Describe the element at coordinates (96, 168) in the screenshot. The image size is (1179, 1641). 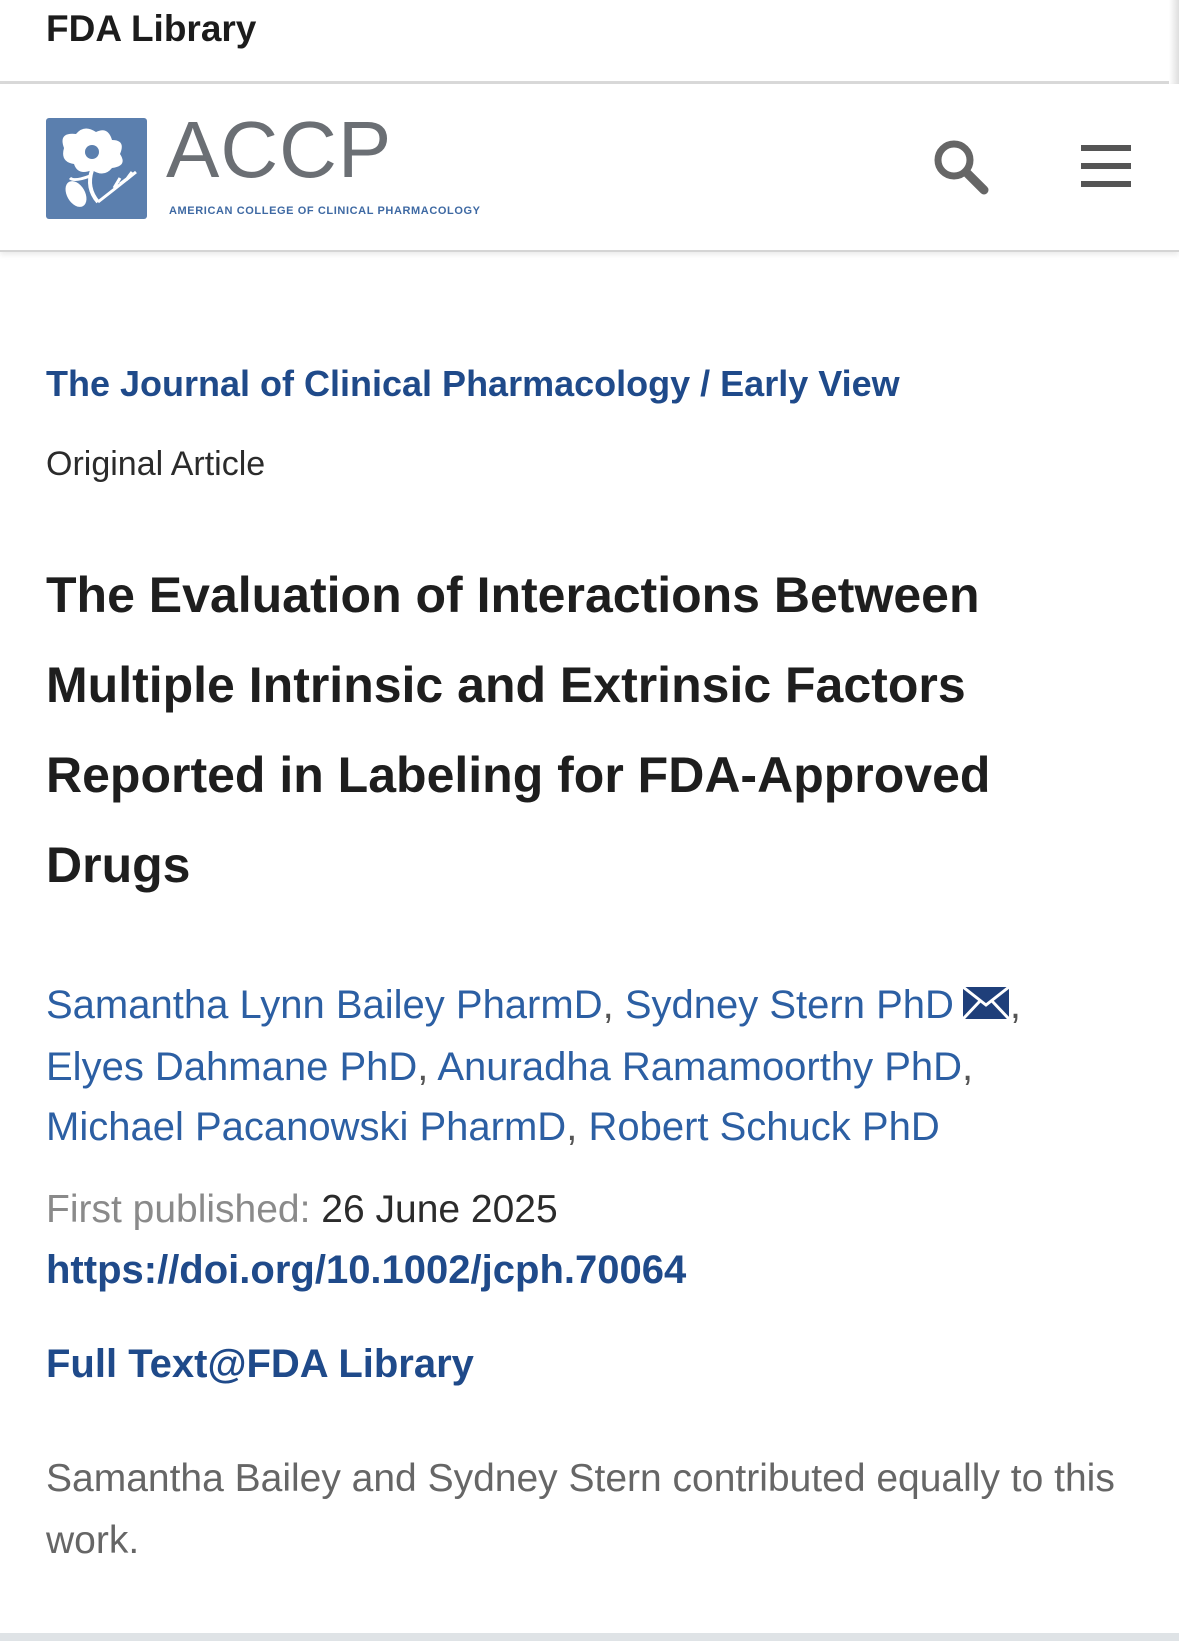
I see `flower-logo-icon` at that location.